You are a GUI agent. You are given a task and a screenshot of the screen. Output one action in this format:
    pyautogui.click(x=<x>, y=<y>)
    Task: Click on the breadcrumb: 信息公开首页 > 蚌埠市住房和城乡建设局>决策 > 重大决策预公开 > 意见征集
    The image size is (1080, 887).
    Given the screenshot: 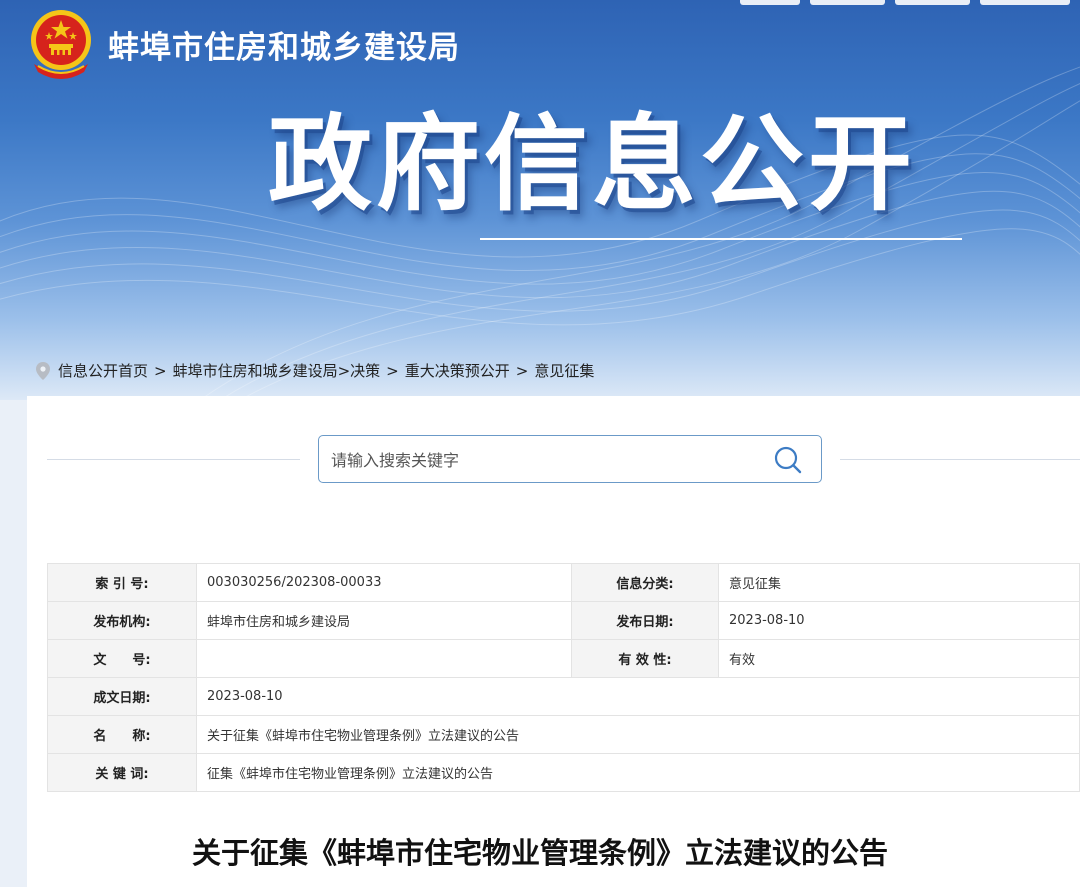 What is the action you would take?
    pyautogui.click(x=315, y=370)
    